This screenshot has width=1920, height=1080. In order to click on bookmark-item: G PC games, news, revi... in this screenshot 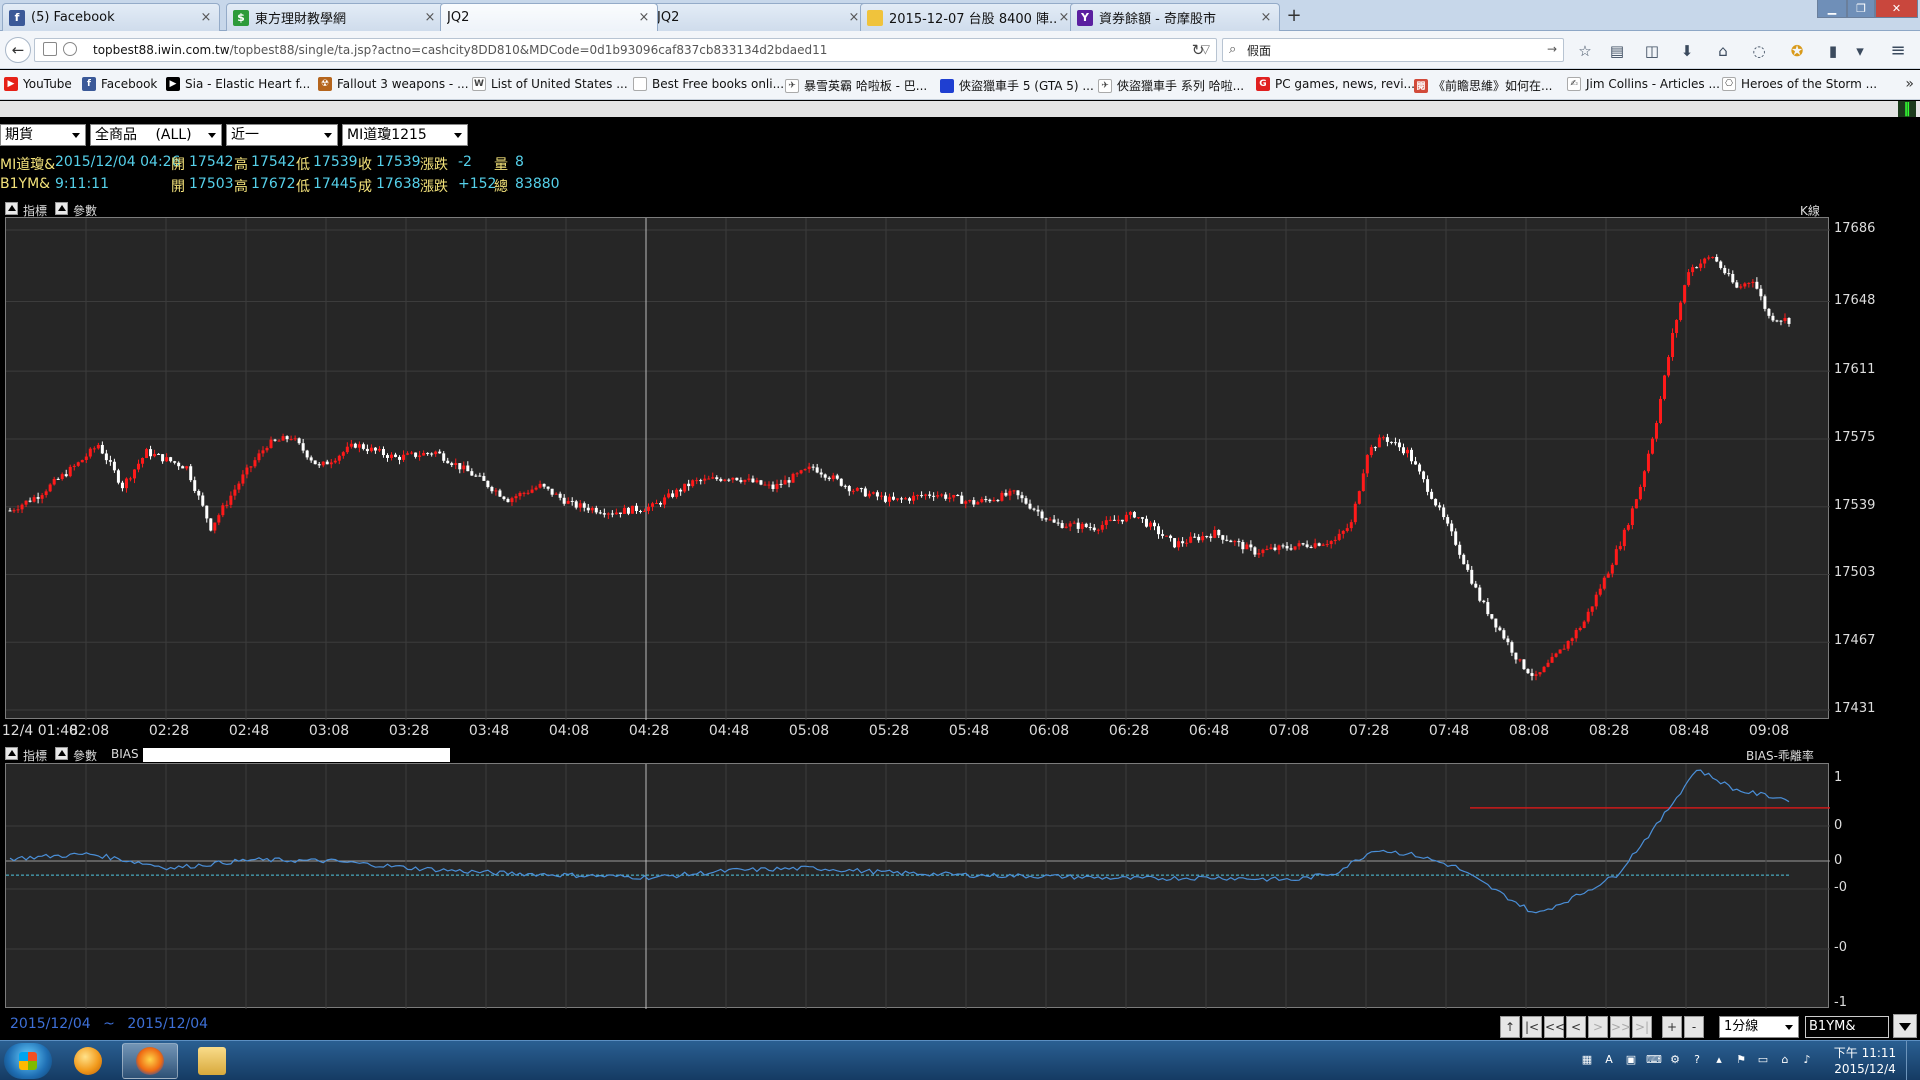, I will do `click(1335, 84)`.